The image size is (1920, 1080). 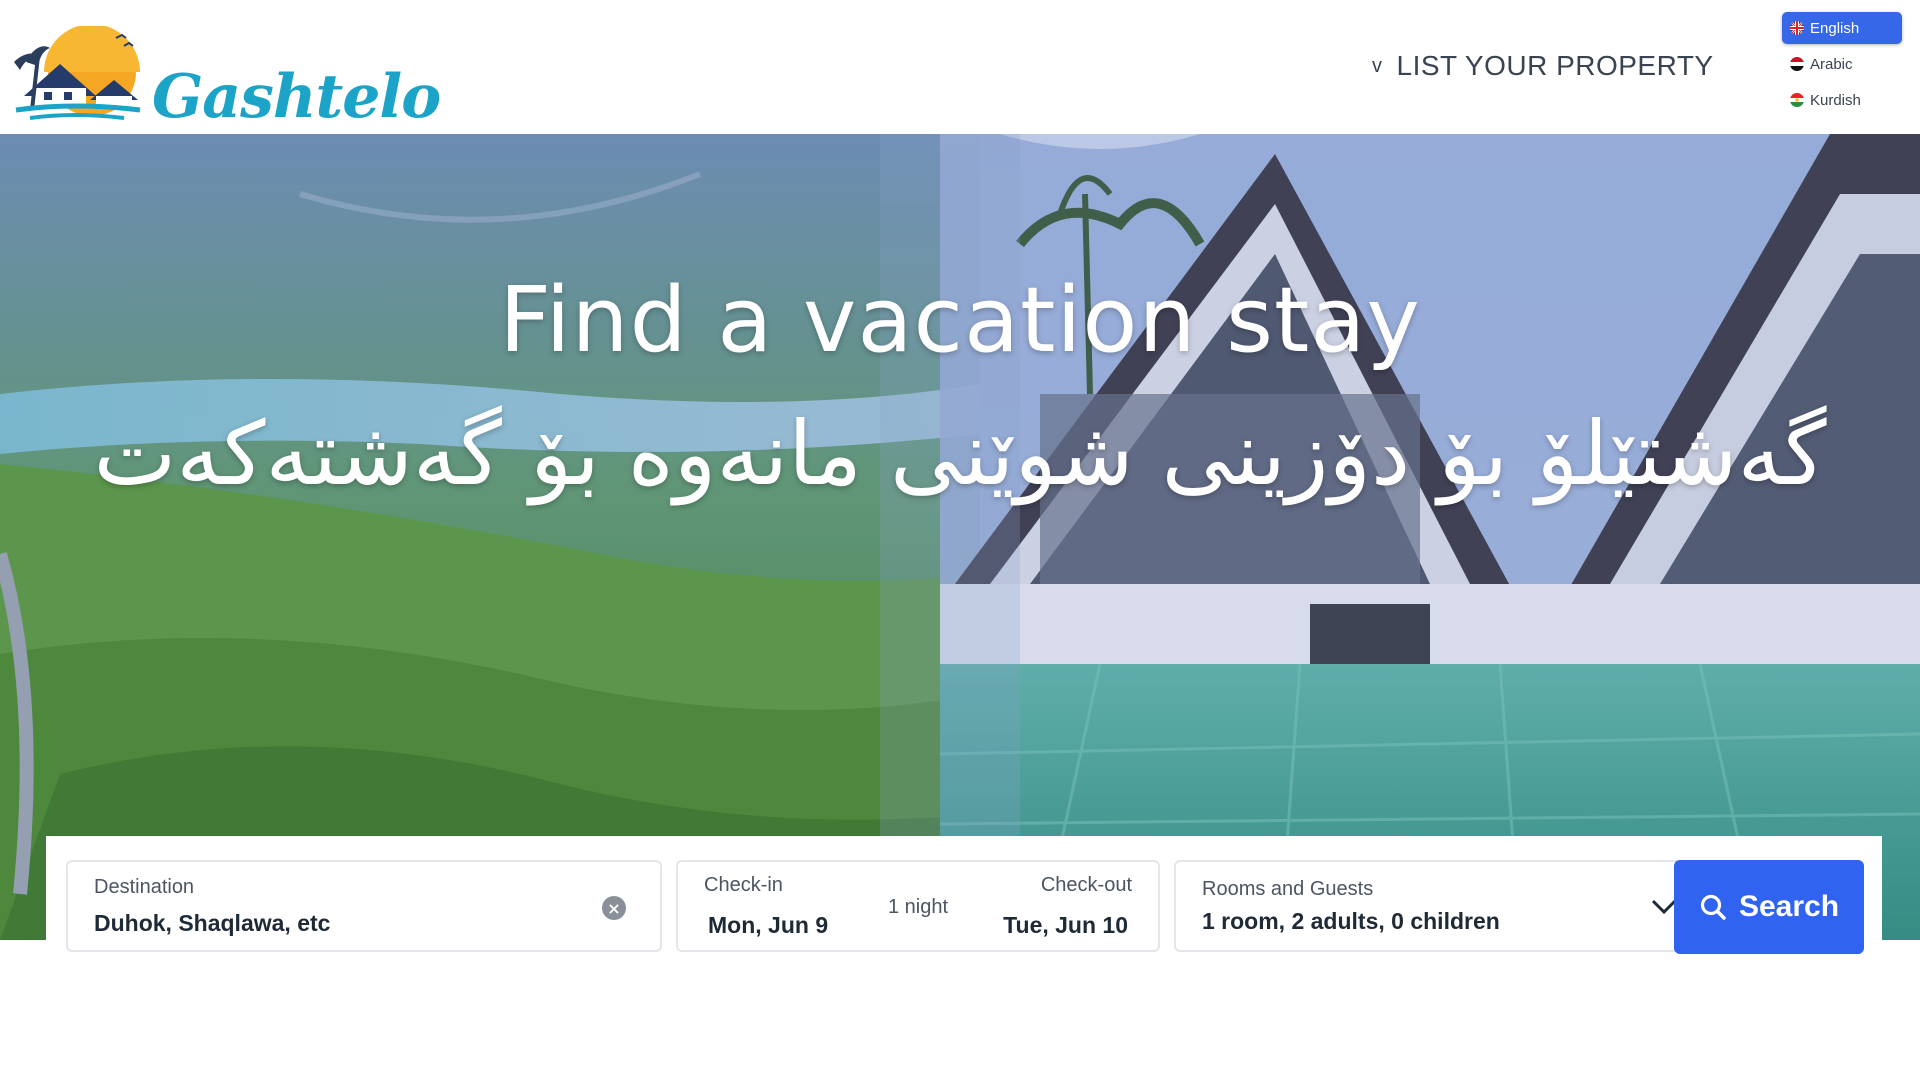 I want to click on logo: Gashtelo, so click(x=222, y=79).